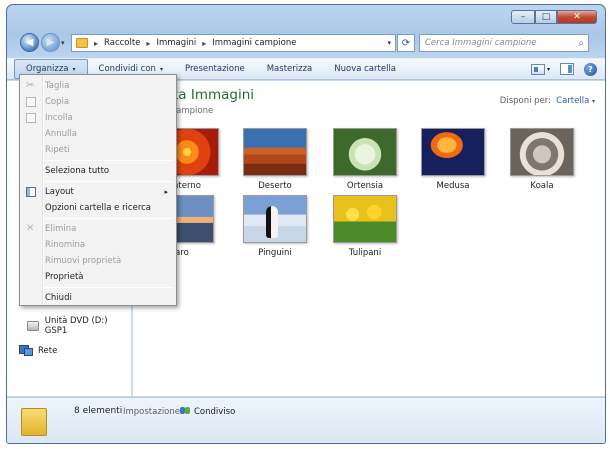  I want to click on menu-item-label: Rinomina, so click(65, 245).